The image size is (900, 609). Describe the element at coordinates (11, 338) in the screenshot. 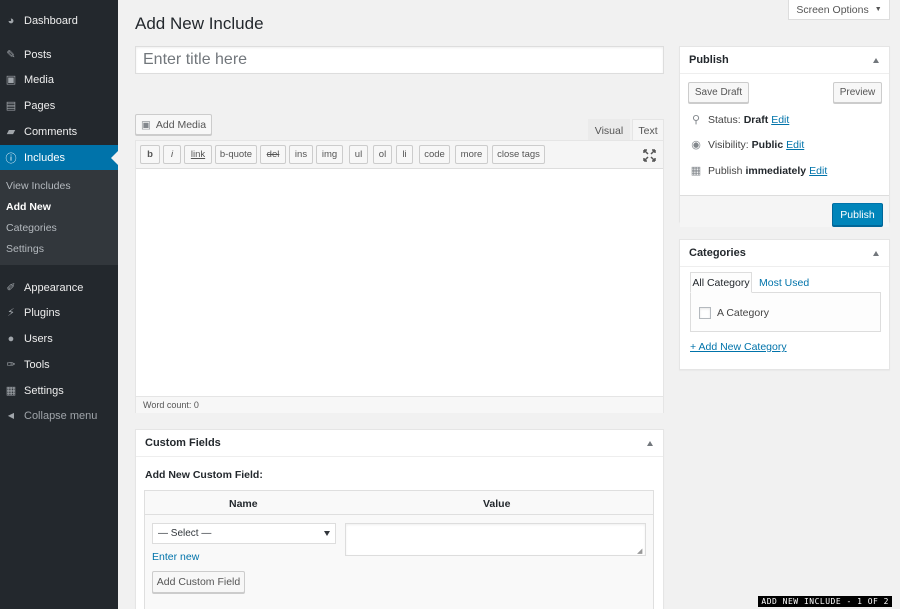

I see `user-icon: ●` at that location.